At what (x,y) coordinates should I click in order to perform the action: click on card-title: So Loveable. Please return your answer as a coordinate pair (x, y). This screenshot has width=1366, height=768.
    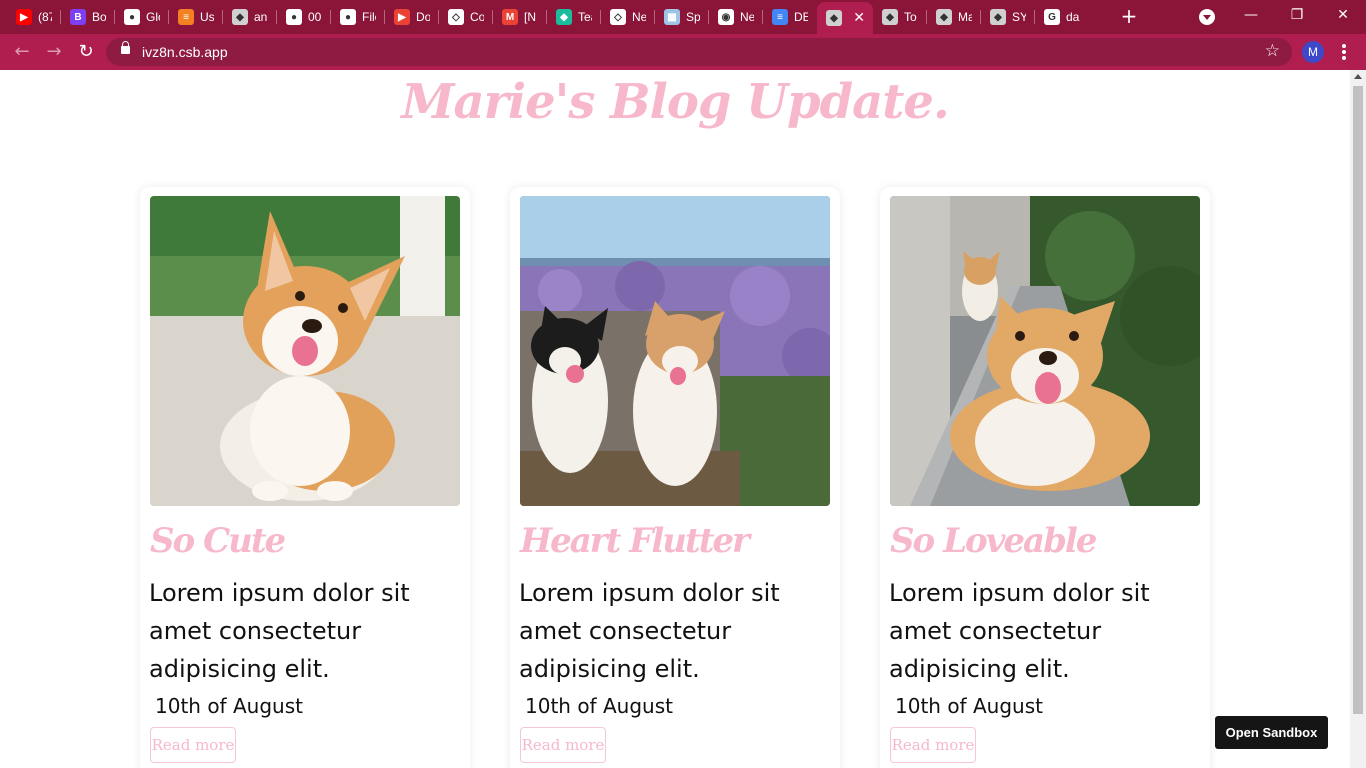
    Looking at the image, I should click on (993, 541).